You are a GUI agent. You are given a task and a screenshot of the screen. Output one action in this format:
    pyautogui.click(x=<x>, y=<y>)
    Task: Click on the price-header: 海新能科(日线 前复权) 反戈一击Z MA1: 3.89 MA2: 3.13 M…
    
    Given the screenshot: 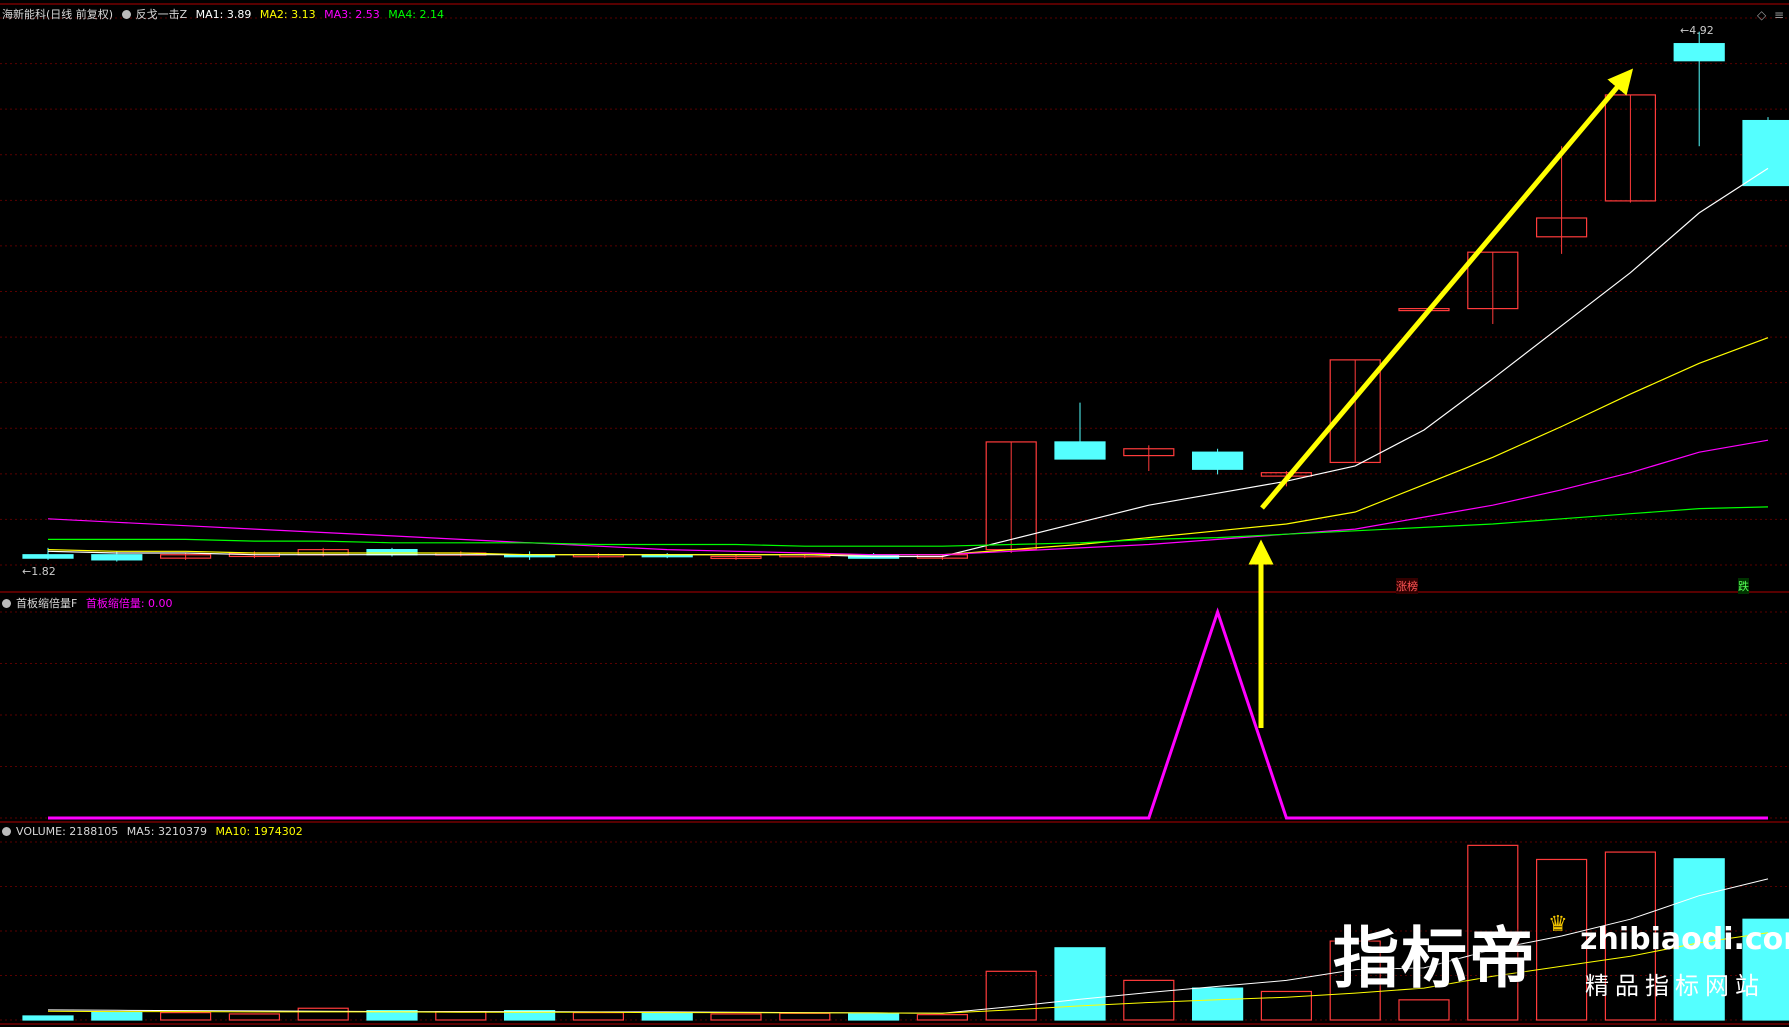 What is the action you would take?
    pyautogui.click(x=225, y=14)
    